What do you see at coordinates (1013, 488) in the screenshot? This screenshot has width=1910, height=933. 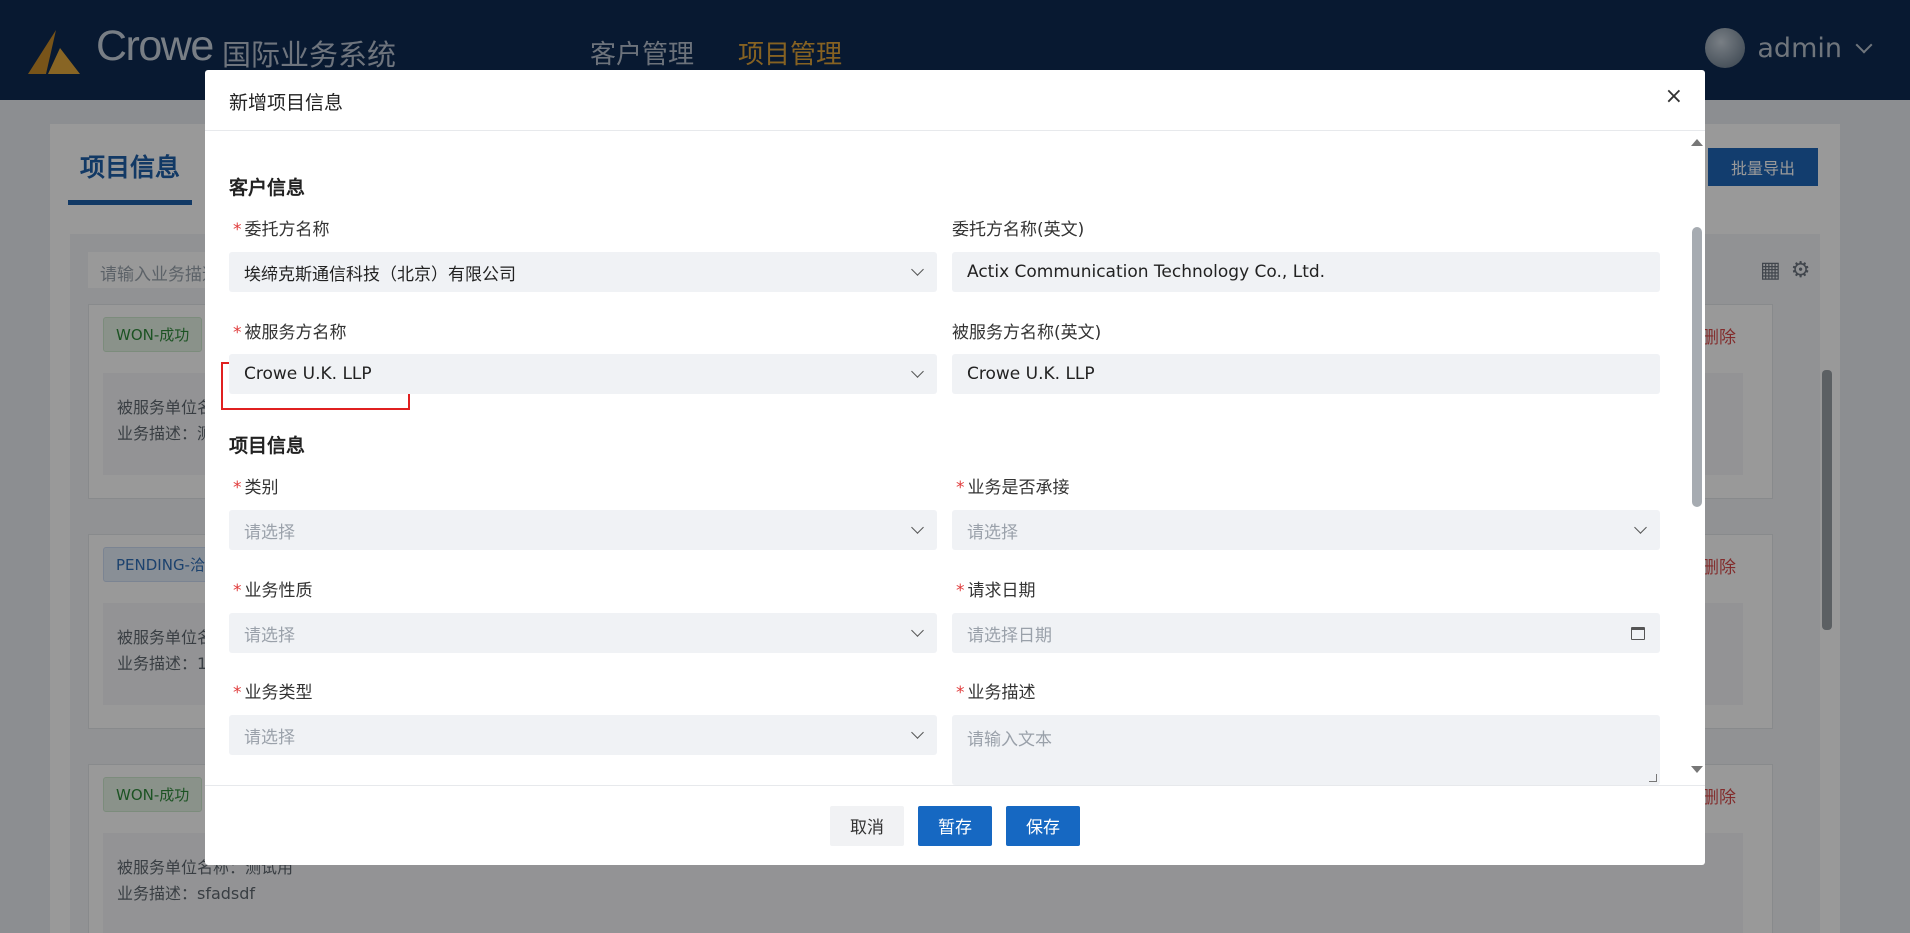 I see `undertaken-label: * 业务是否承接` at bounding box center [1013, 488].